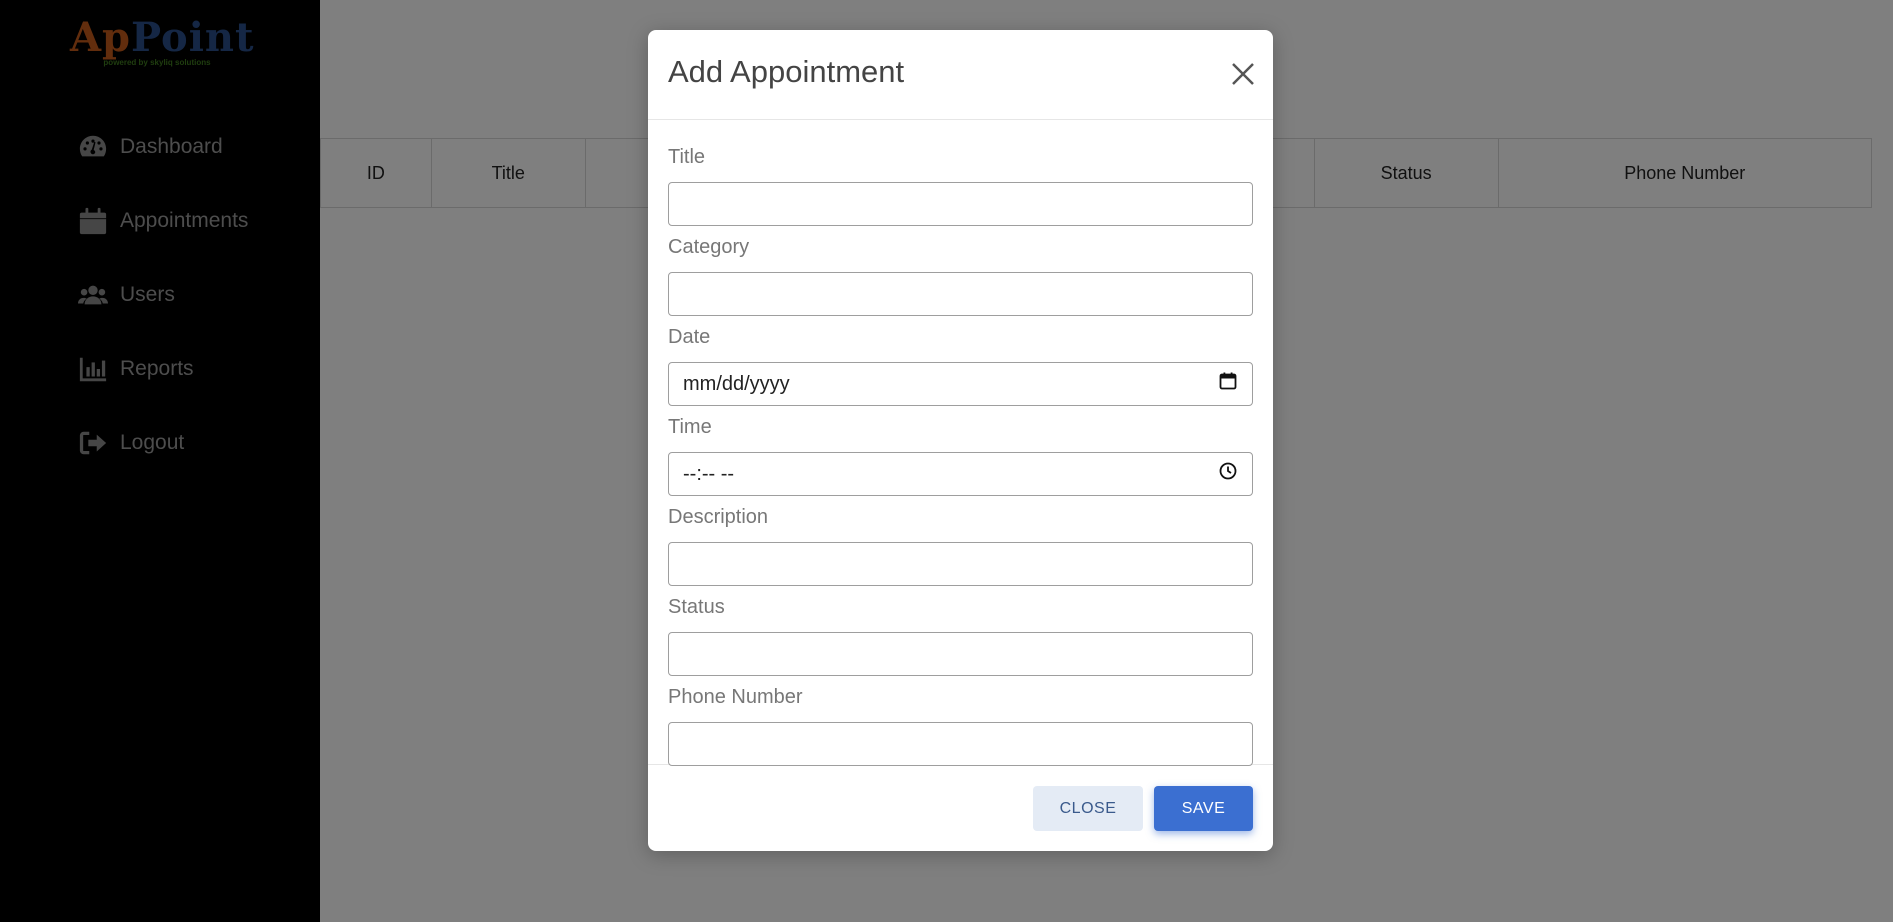  Describe the element at coordinates (786, 71) in the screenshot. I see `modal-title: Add Appointment` at that location.